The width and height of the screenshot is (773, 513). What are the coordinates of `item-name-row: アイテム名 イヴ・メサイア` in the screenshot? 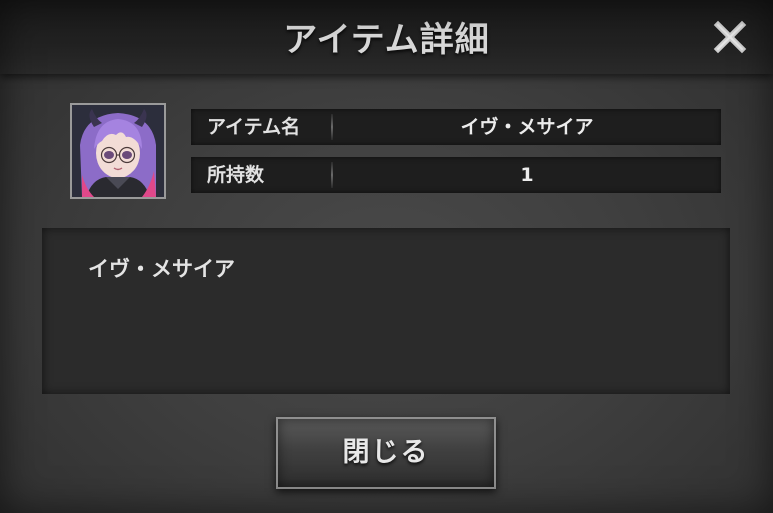 It's located at (456, 127).